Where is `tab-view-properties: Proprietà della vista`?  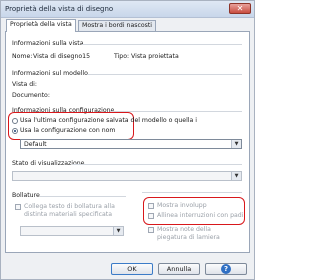 tab-view-properties: Proprietà della vista is located at coordinates (41, 25).